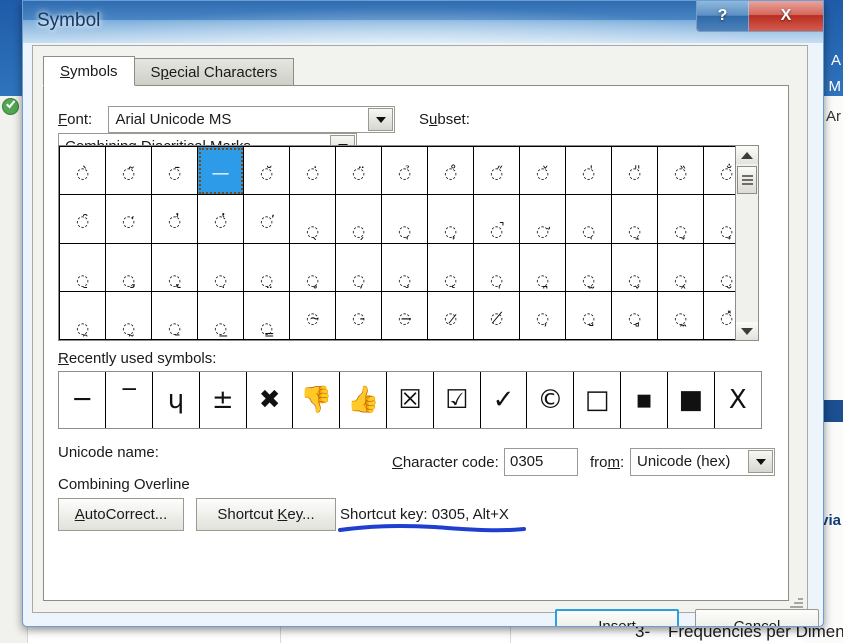 Image resolution: width=843 pixels, height=643 pixels. What do you see at coordinates (450, 219) in the screenshot?
I see `symbol-cell: ◌̙` at bounding box center [450, 219].